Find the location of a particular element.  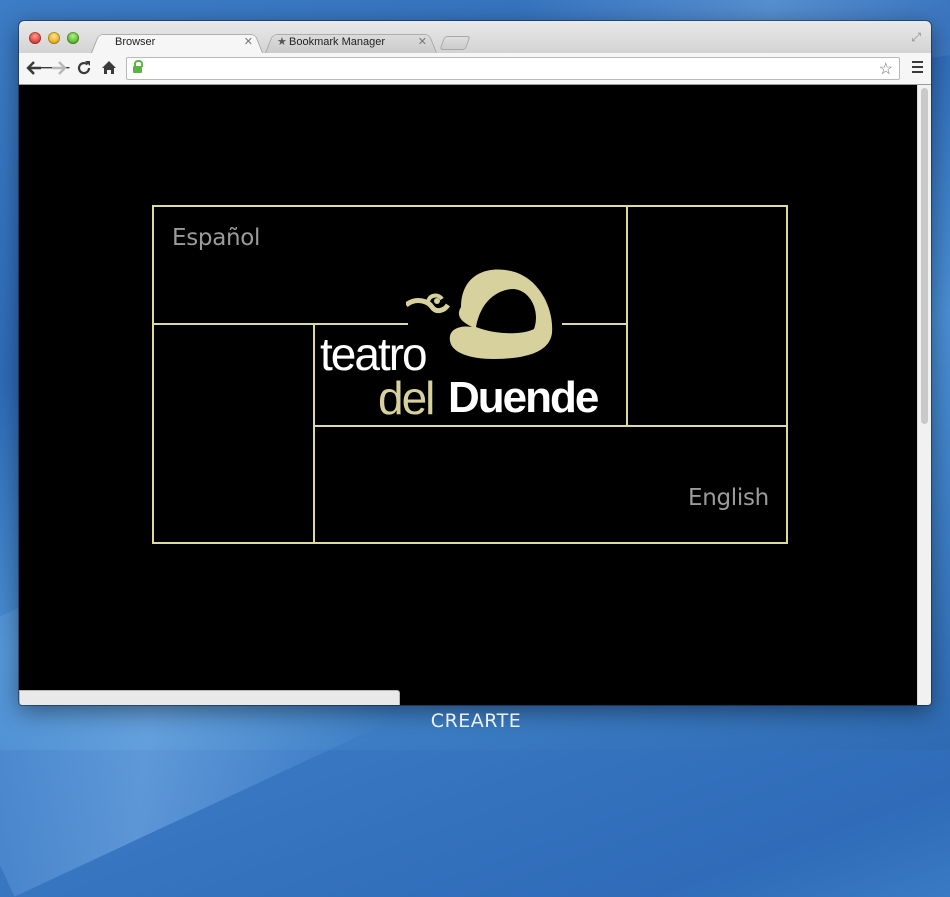

language-link-spanish: Español is located at coordinates (216, 238).